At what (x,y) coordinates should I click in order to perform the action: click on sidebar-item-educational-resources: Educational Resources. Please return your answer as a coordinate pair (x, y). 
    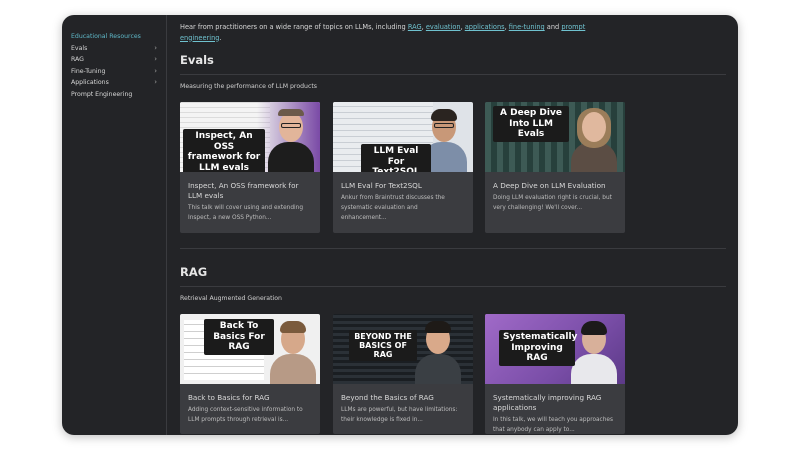
    Looking at the image, I should click on (114, 37).